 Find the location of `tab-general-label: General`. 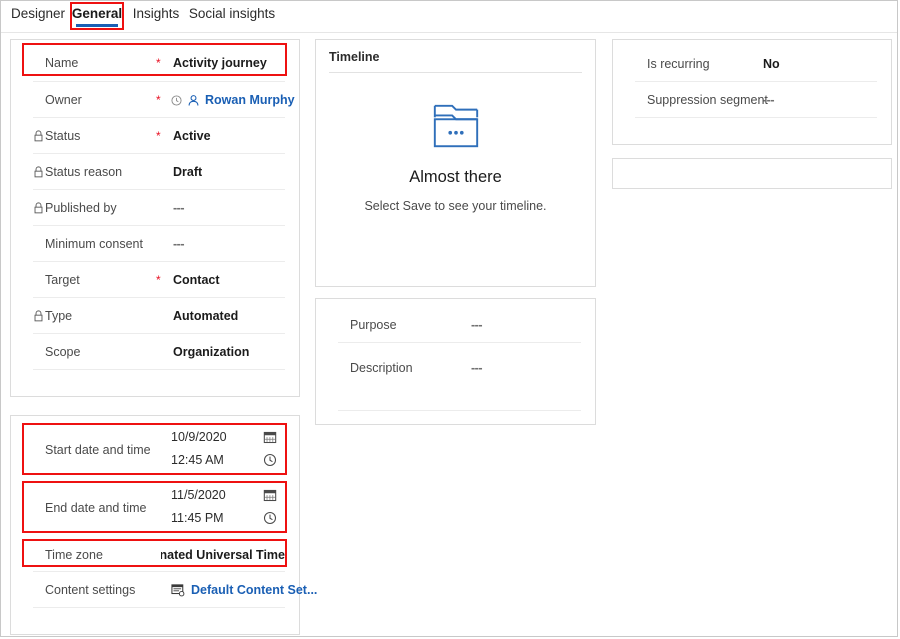

tab-general-label: General is located at coordinates (97, 13).